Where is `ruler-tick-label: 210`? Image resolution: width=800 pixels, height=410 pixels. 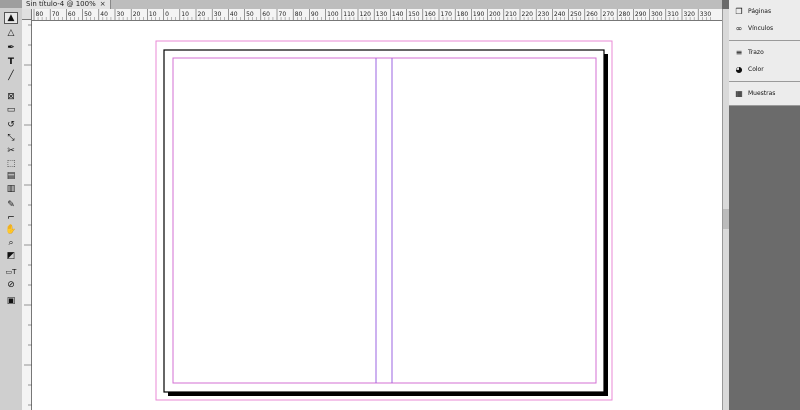
ruler-tick-label: 210 is located at coordinates (511, 14).